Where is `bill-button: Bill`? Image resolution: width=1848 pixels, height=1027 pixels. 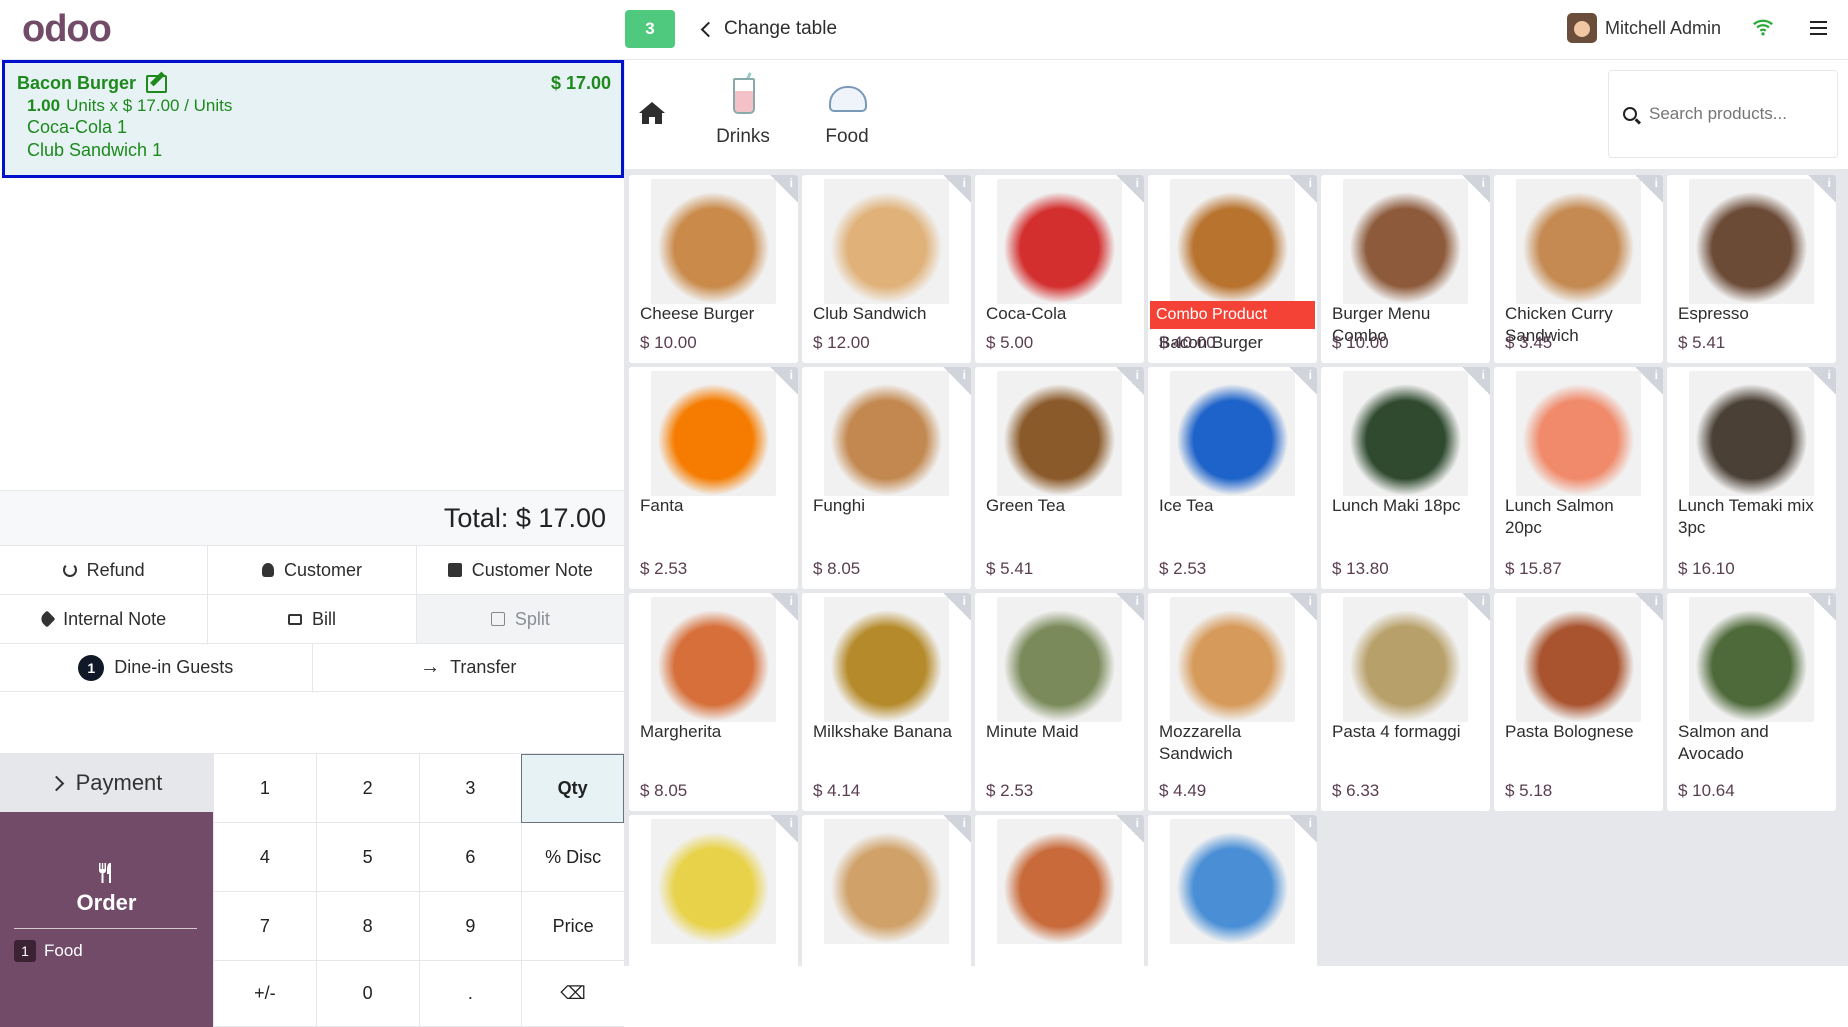
bill-button: Bill is located at coordinates (312, 619).